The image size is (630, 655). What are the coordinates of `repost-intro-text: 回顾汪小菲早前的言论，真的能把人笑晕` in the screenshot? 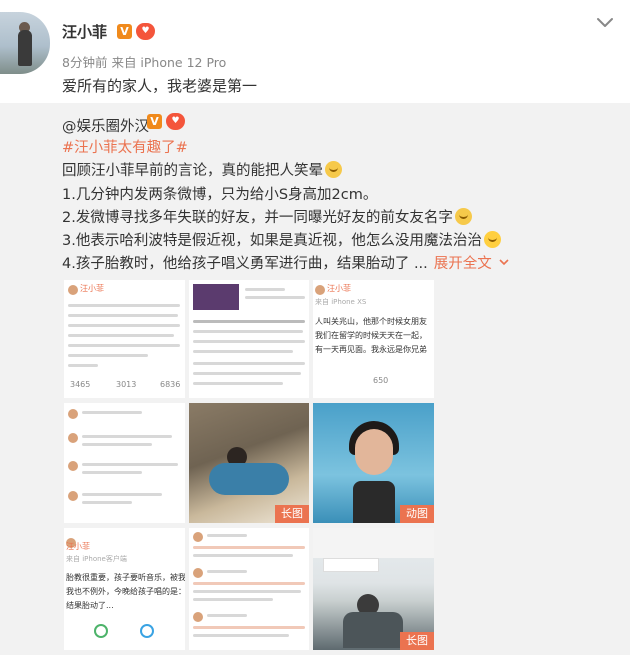 It's located at (192, 171).